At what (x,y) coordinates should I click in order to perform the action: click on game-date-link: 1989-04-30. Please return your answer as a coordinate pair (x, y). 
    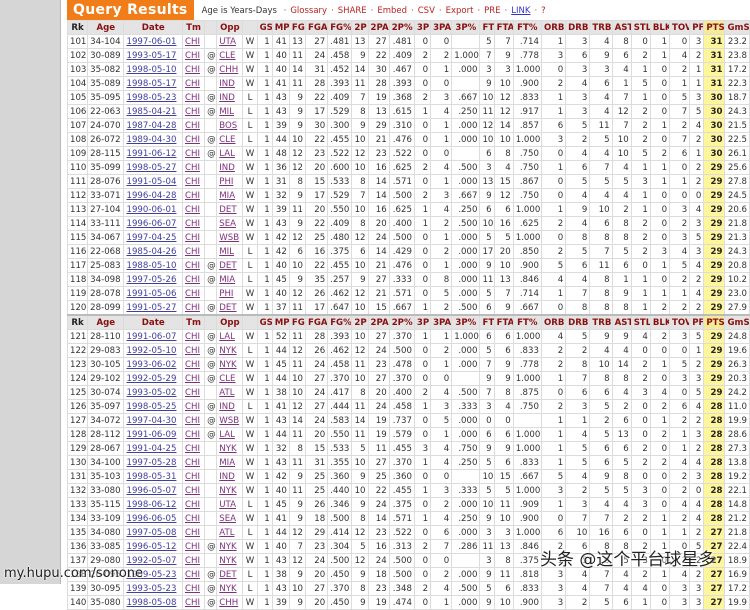
    Looking at the image, I should click on (151, 140).